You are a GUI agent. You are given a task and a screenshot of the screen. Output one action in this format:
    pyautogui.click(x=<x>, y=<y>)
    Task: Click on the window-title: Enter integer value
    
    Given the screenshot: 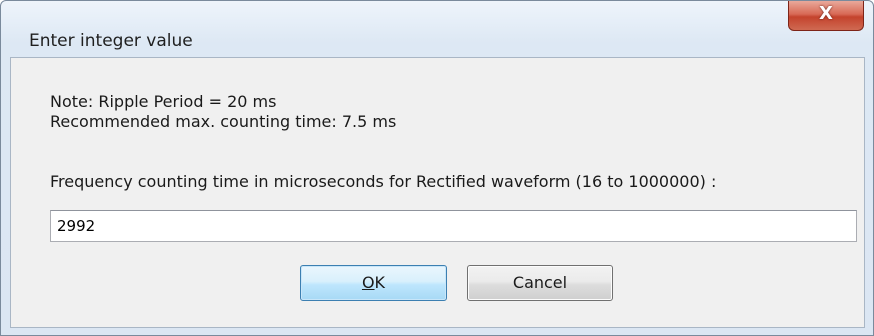 What is the action you would take?
    pyautogui.click(x=111, y=41)
    